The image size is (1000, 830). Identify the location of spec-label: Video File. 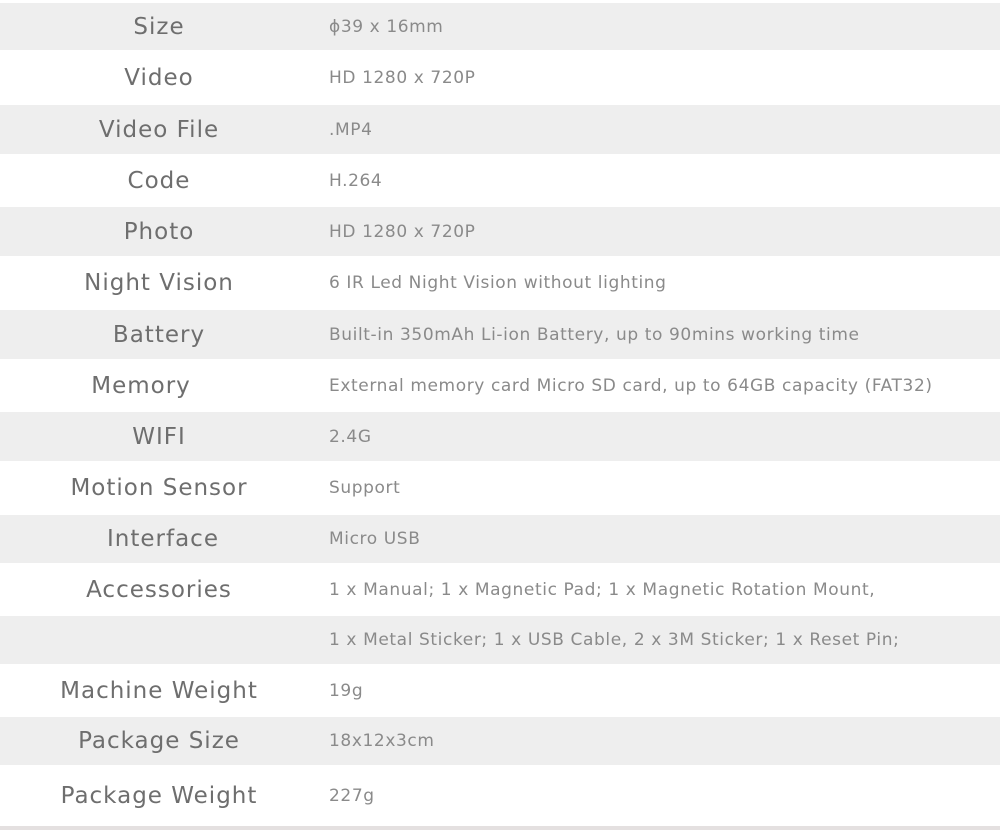
(159, 129).